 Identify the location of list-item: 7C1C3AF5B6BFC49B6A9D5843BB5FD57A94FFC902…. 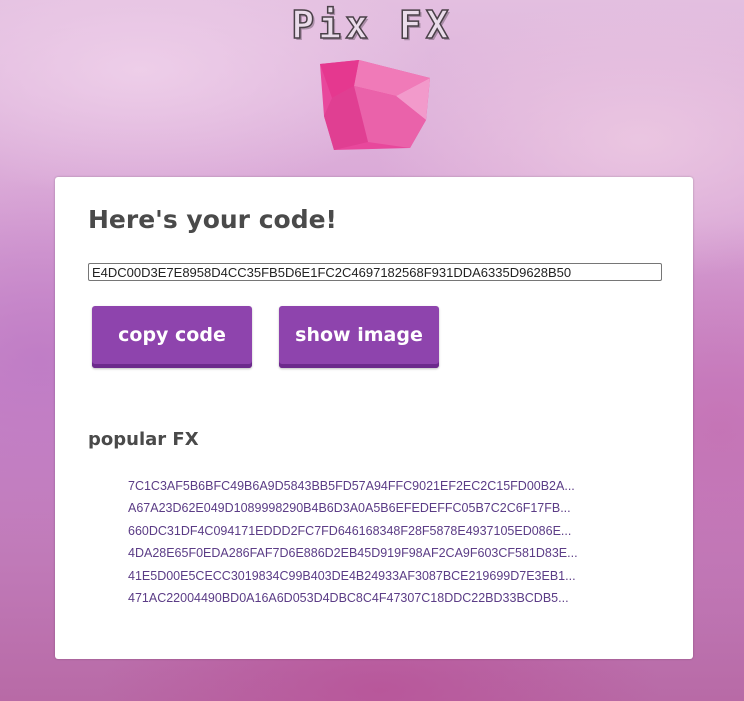
(353, 485).